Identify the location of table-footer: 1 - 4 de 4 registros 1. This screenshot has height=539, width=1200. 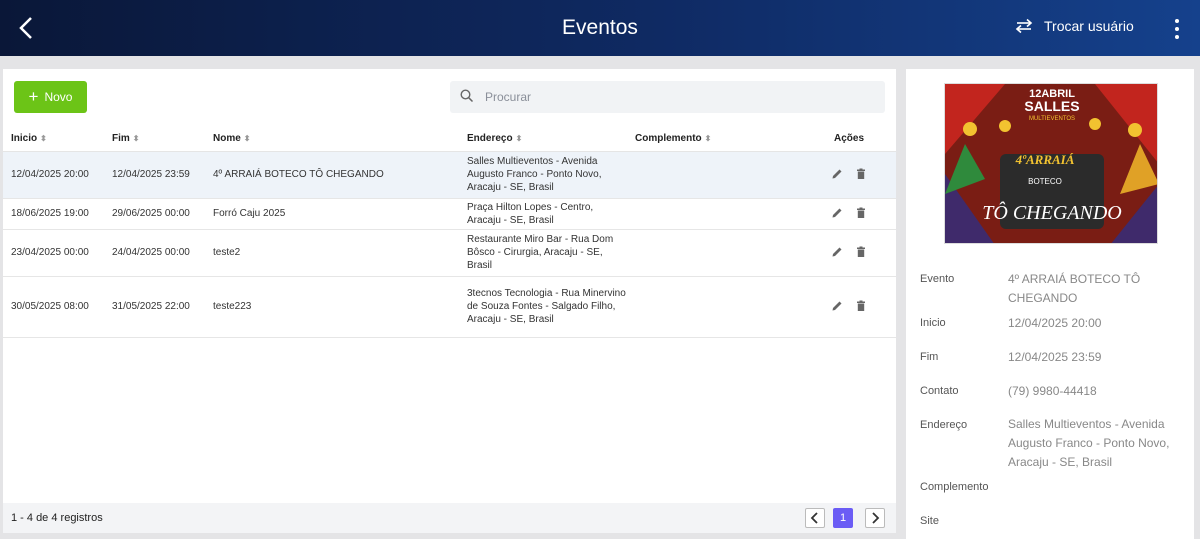
(449, 518).